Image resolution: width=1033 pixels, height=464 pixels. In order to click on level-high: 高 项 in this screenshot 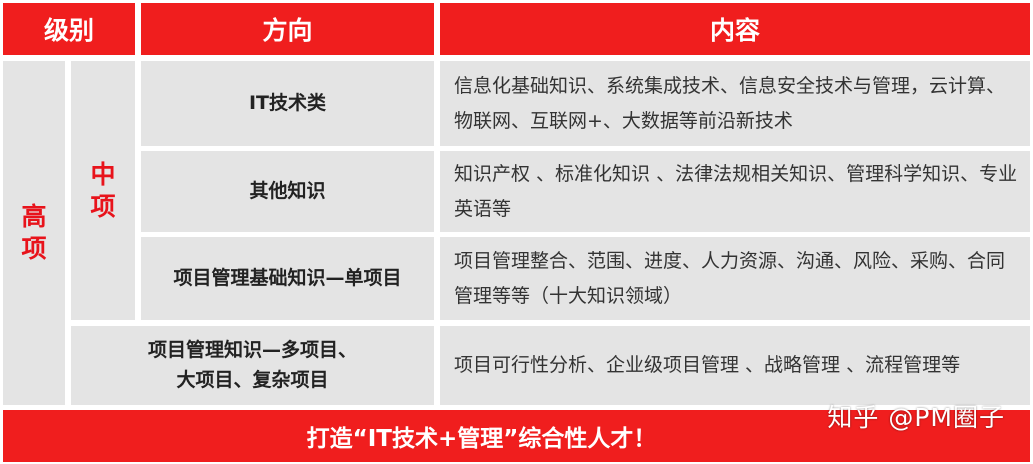, I will do `click(34, 233)`.